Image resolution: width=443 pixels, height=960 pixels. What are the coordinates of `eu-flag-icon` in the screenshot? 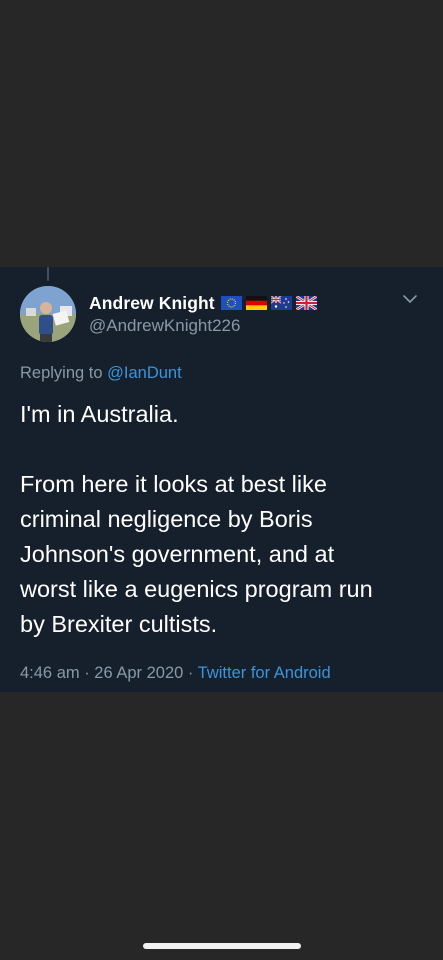 It's located at (231, 303).